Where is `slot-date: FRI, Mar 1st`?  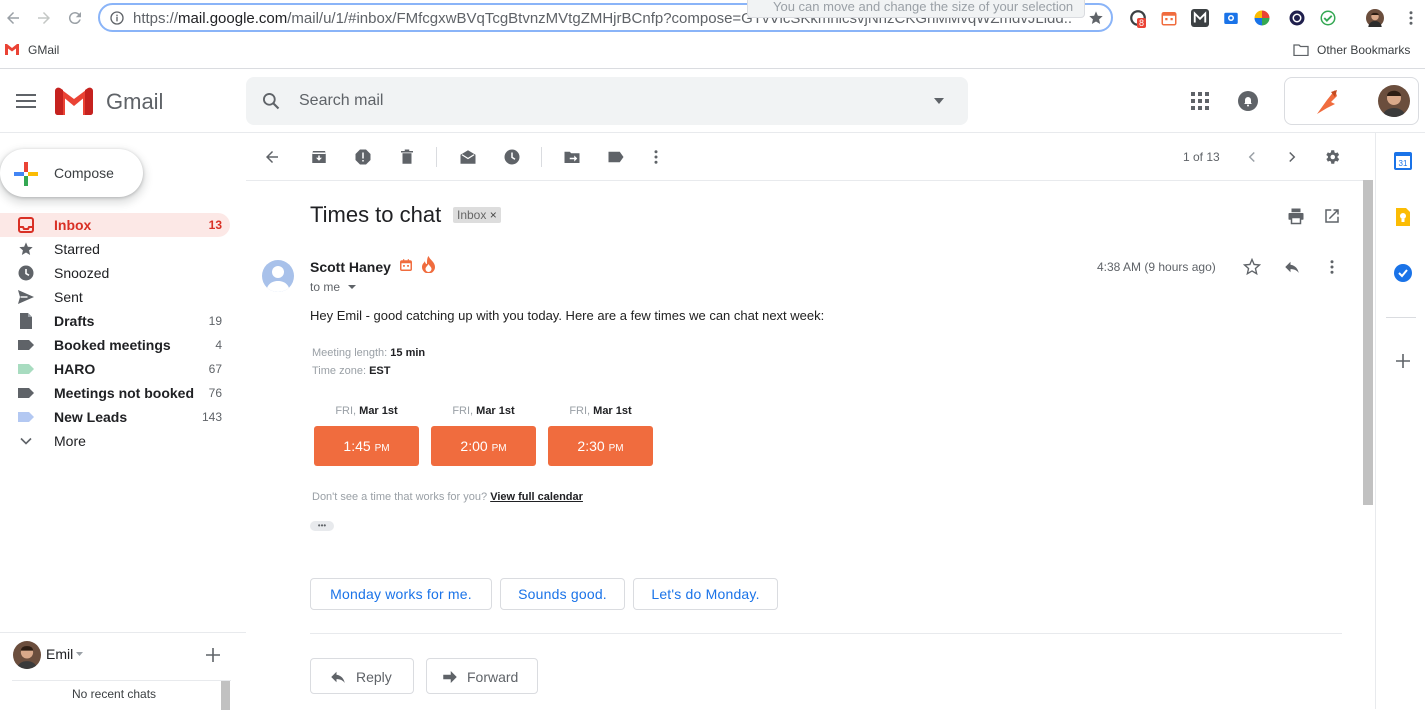 slot-date: FRI, Mar 1st is located at coordinates (366, 411).